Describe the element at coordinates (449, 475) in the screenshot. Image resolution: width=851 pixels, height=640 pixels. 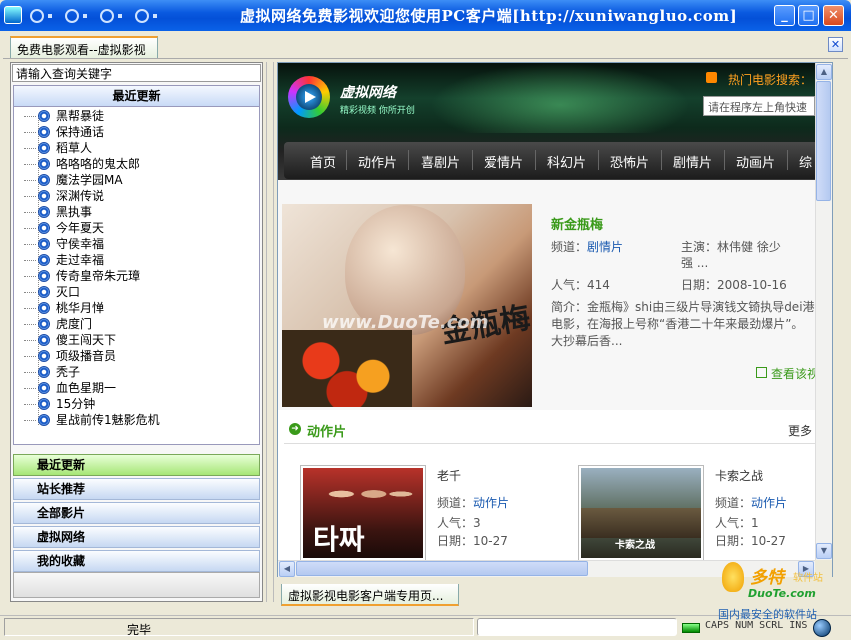
I see `movie-title: 老千` at that location.